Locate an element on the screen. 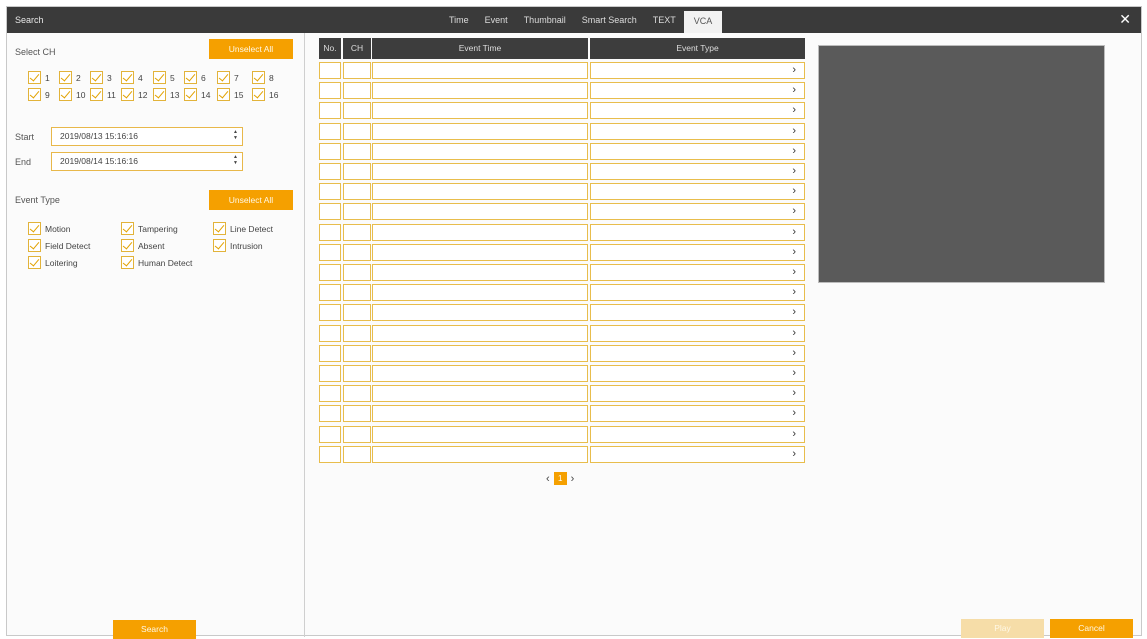  channel-checkbox-11: 11 is located at coordinates (103, 94).